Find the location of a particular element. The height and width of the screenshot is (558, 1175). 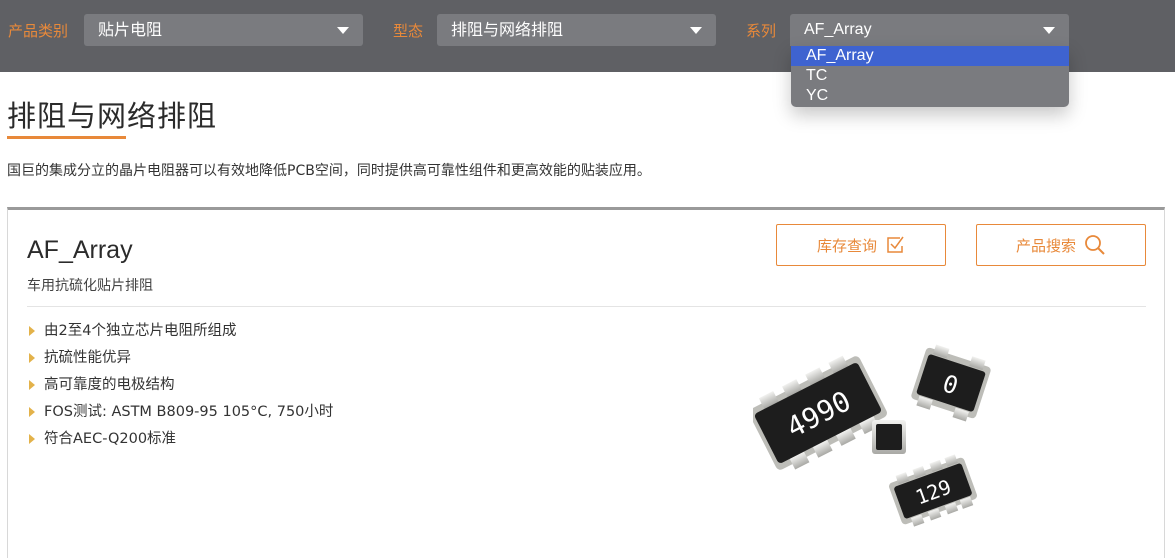

product-search-label: 产品搜索 is located at coordinates (1045, 245).